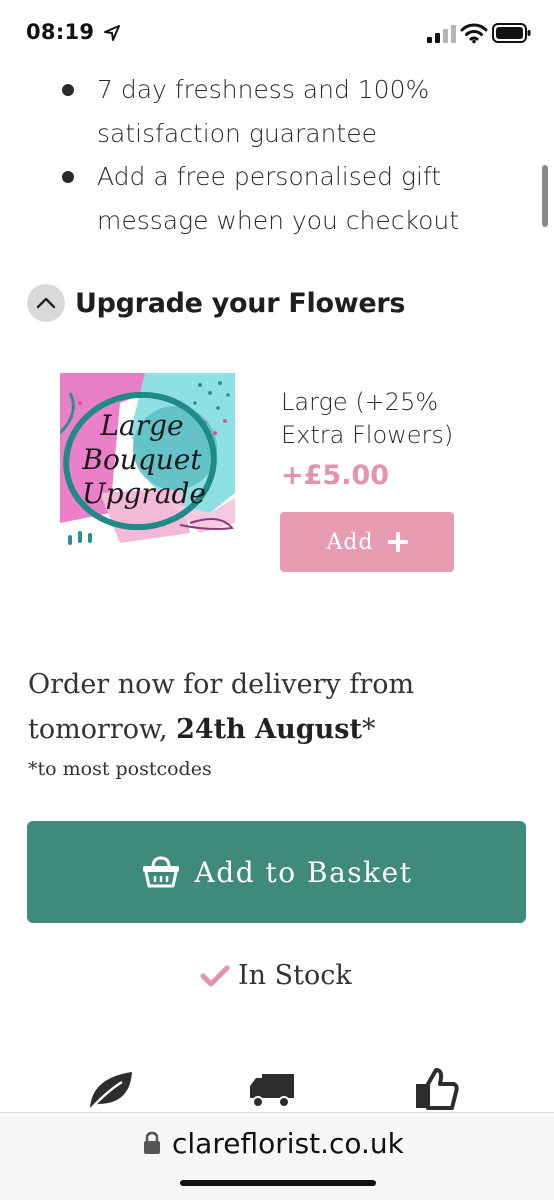 This screenshot has height=1200, width=554. I want to click on lock-icon, so click(152, 1142).